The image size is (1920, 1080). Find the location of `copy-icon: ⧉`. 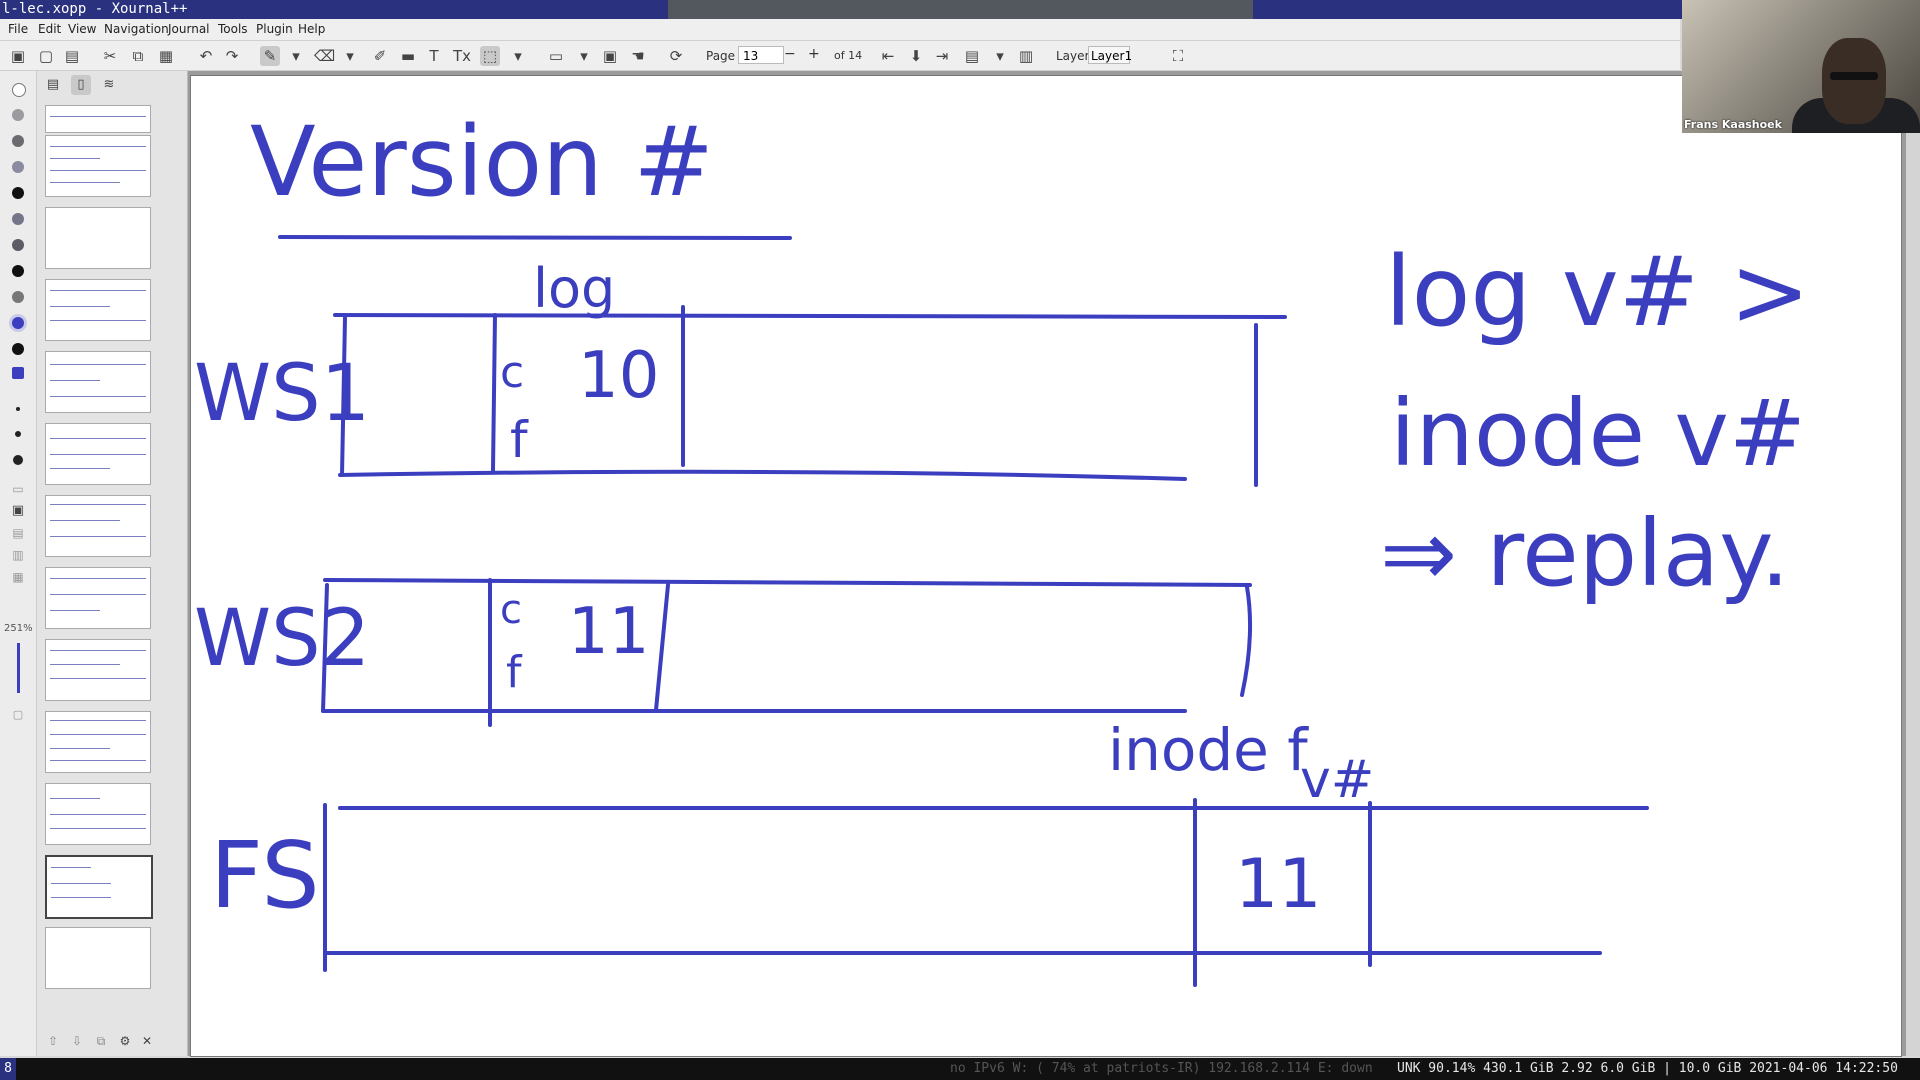

copy-icon: ⧉ is located at coordinates (138, 56).